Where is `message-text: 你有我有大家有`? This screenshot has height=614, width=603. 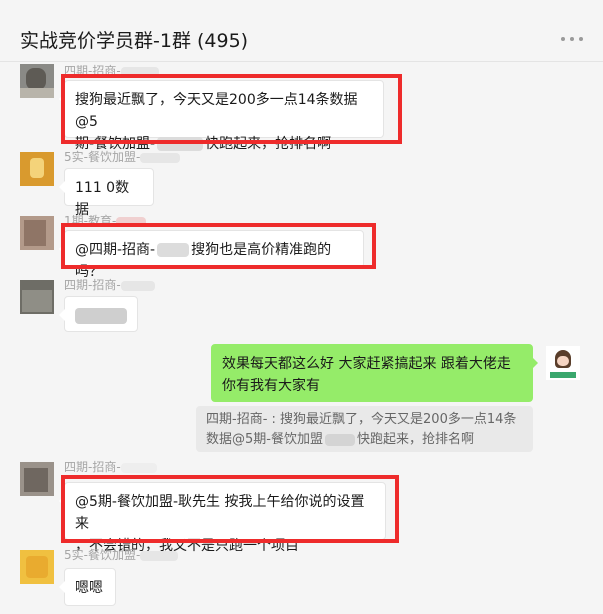 message-text: 你有我有大家有 is located at coordinates (271, 386).